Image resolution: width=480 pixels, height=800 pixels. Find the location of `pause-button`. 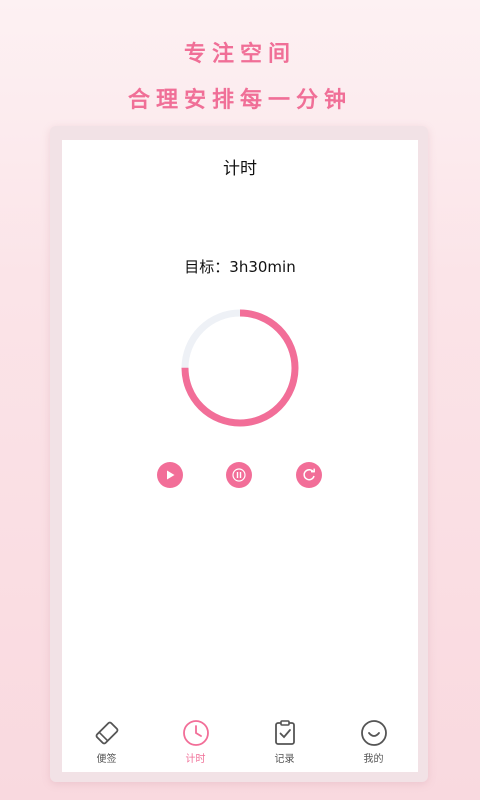

pause-button is located at coordinates (239, 475).